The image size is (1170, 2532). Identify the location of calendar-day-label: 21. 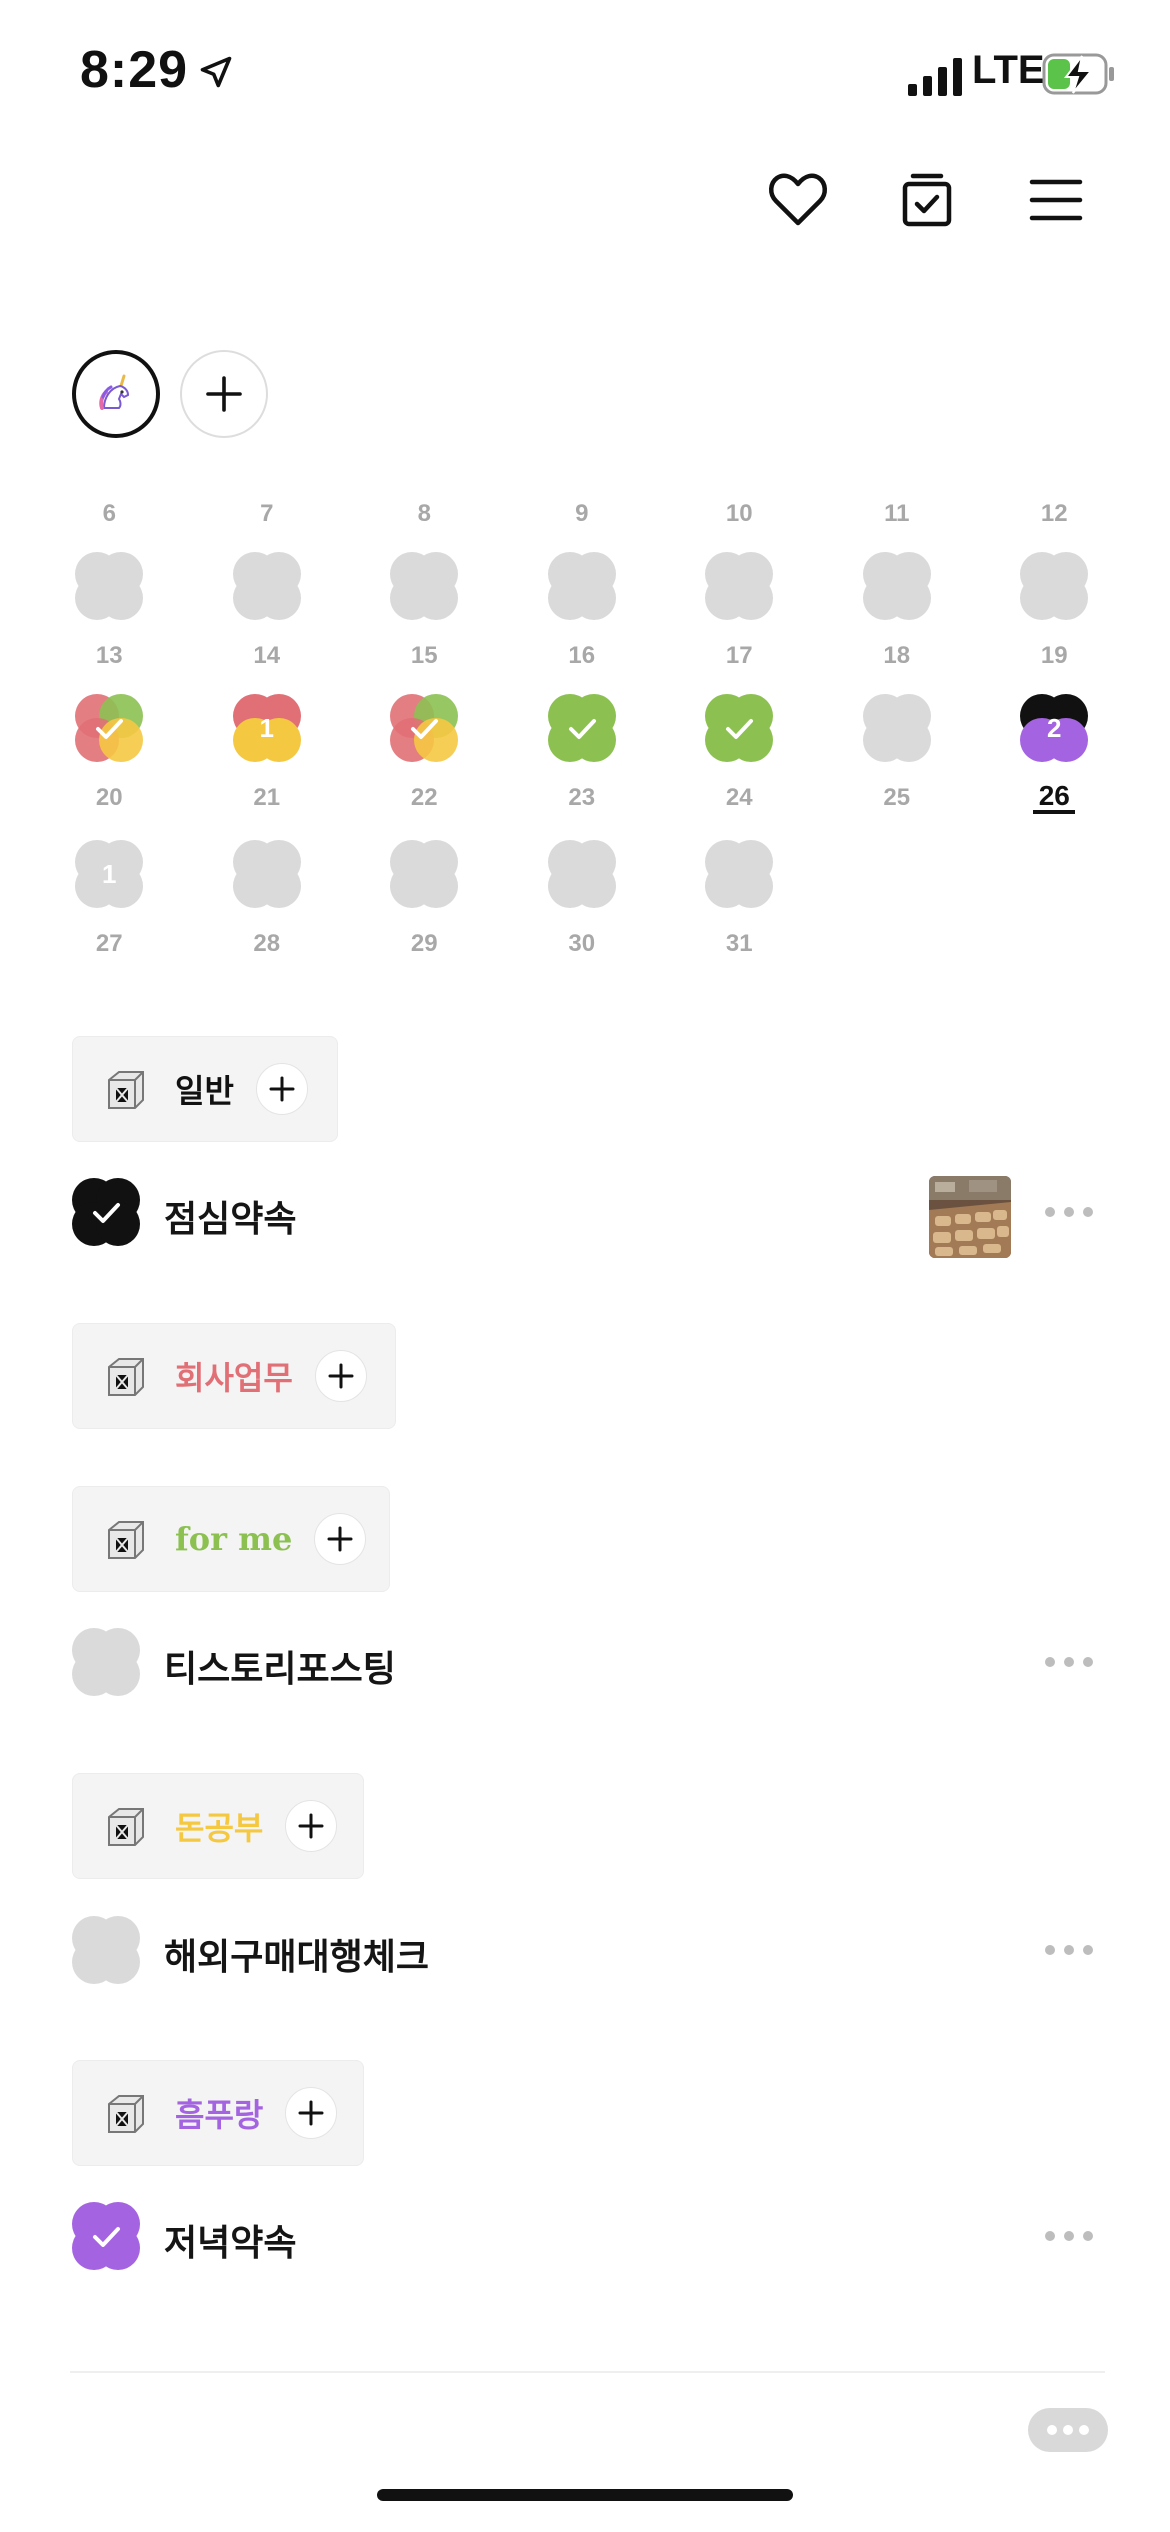
(267, 798).